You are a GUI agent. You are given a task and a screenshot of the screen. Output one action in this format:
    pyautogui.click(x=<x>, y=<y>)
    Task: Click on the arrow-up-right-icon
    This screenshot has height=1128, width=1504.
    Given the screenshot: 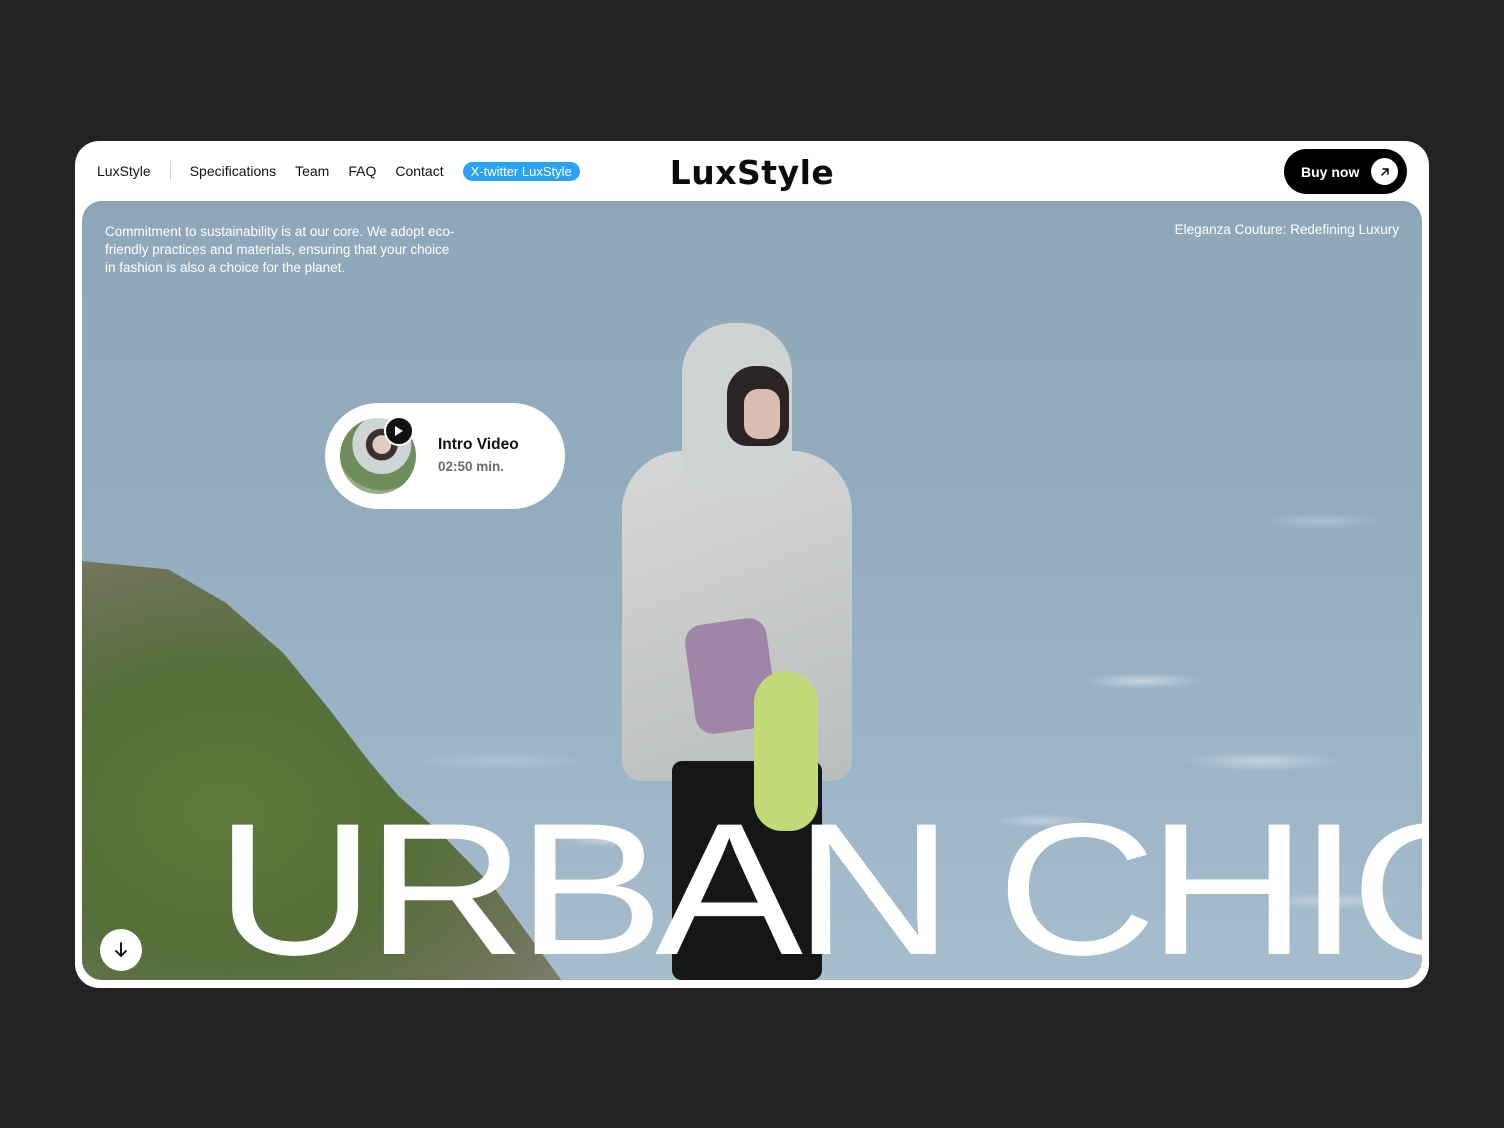 What is the action you would take?
    pyautogui.click(x=1384, y=171)
    